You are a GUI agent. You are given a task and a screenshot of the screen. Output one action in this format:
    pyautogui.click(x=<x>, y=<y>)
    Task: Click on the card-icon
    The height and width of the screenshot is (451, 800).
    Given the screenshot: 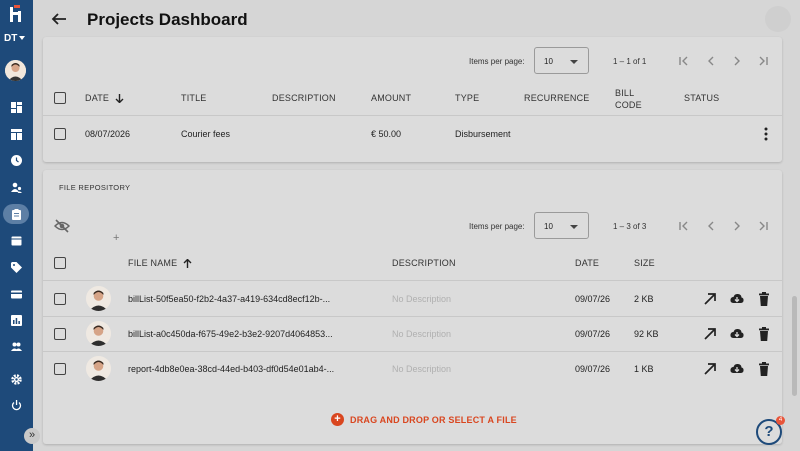 What is the action you would take?
    pyautogui.click(x=16, y=294)
    